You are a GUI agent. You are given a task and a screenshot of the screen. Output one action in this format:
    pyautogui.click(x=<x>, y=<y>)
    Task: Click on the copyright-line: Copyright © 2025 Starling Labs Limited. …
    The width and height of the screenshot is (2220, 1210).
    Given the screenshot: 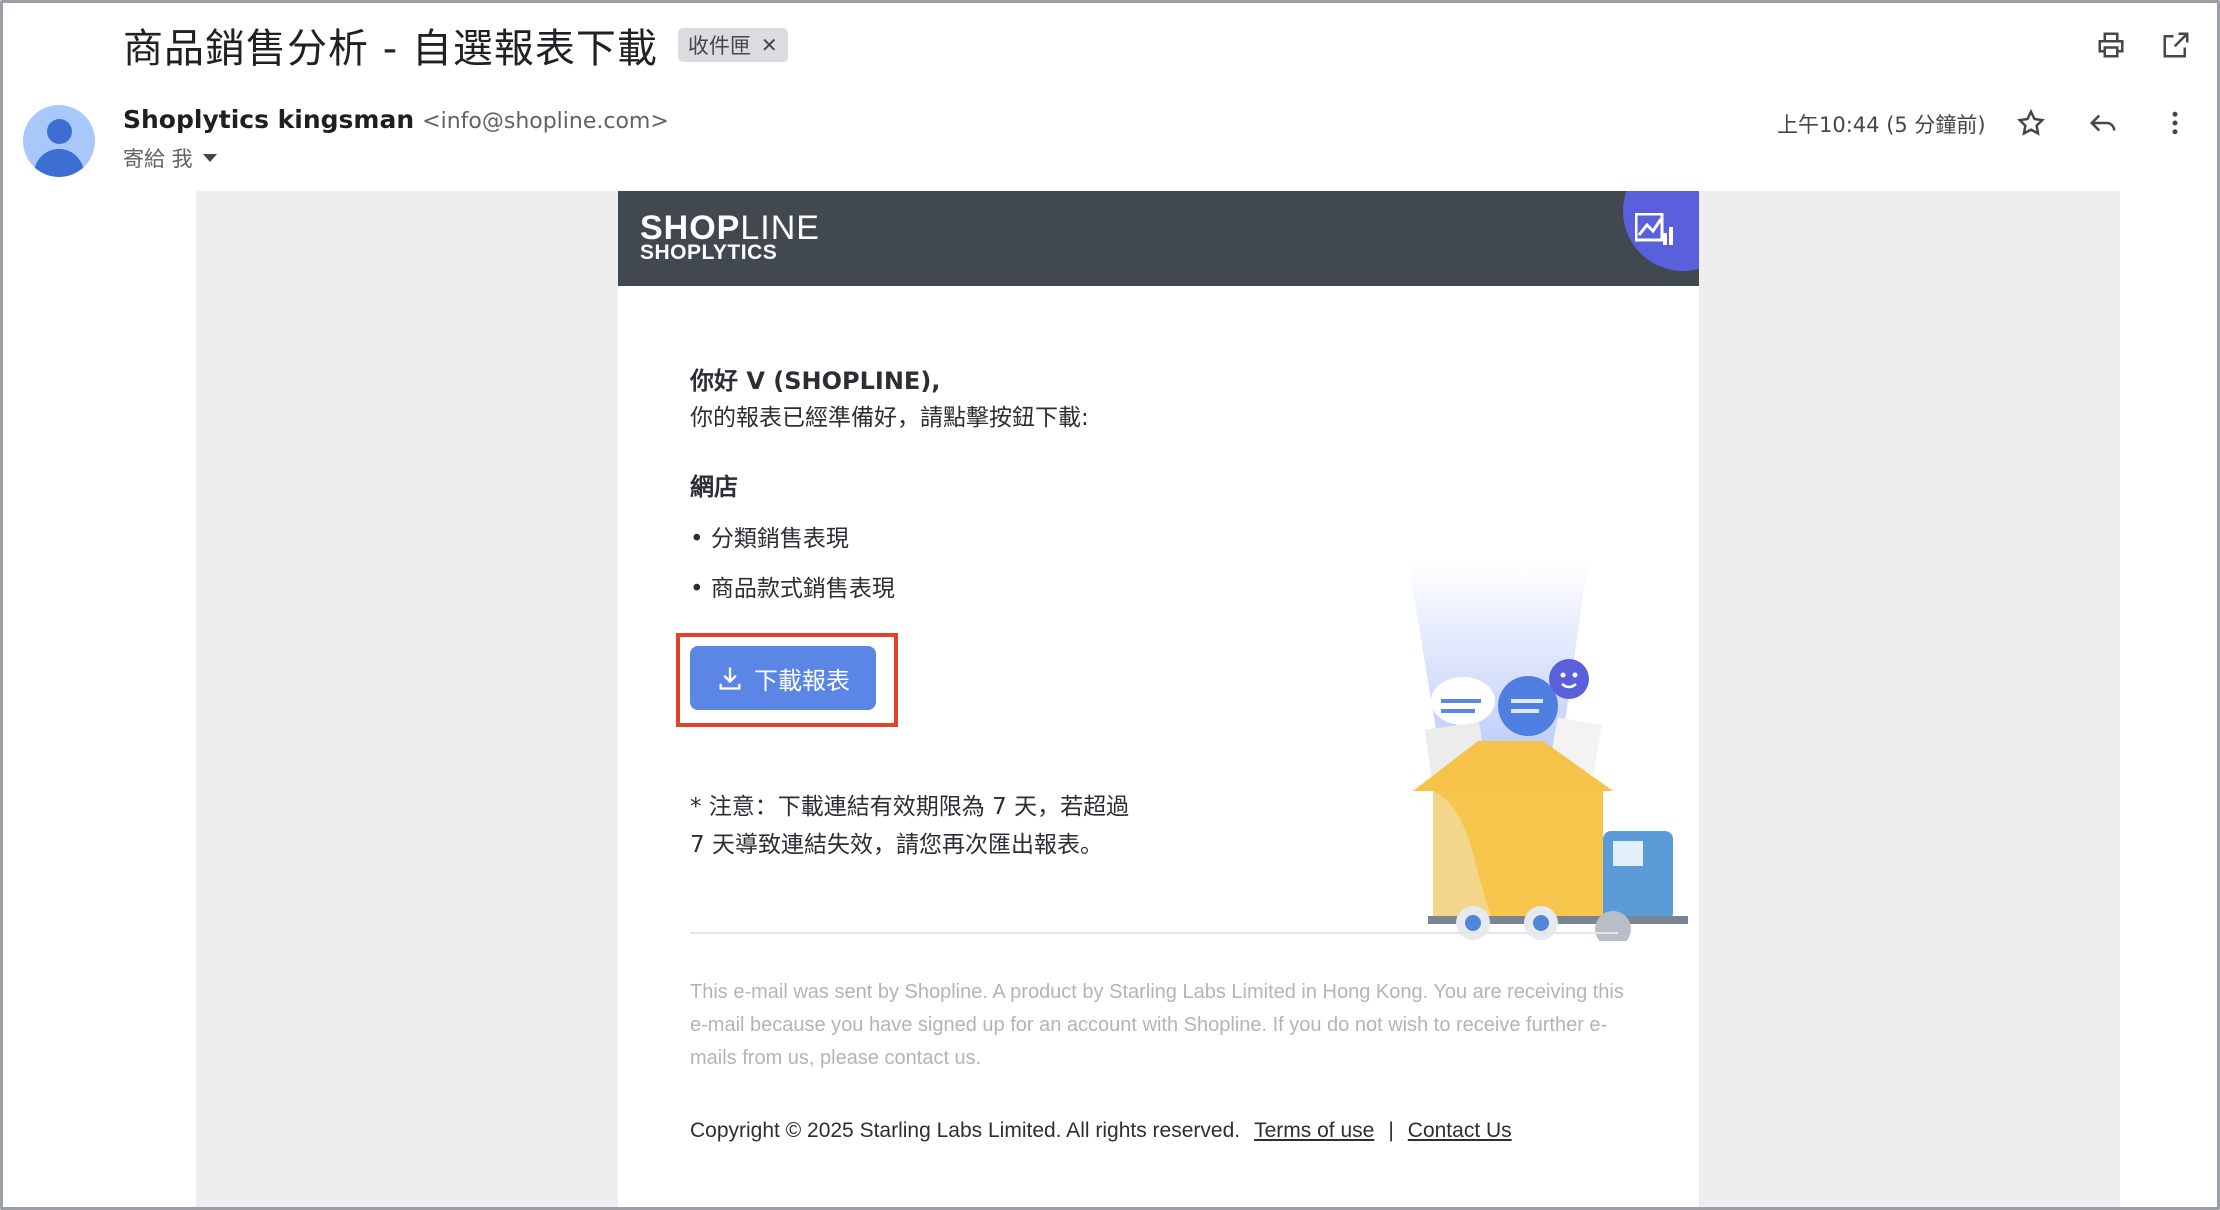 What is the action you would take?
    pyautogui.click(x=1101, y=1131)
    